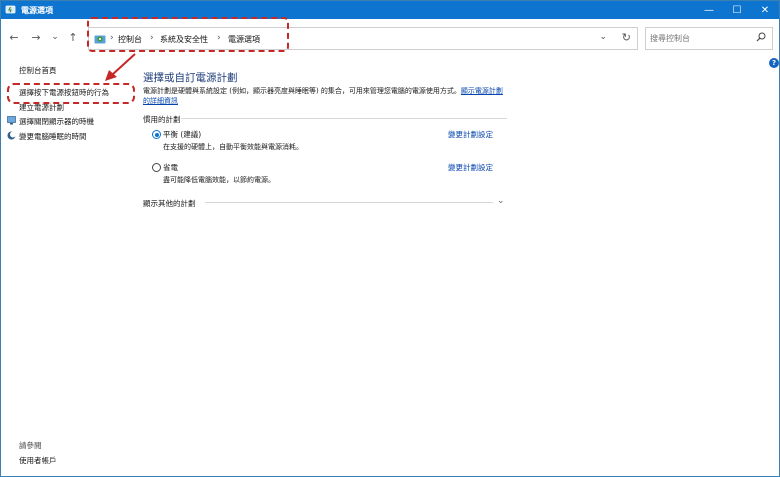 The height and width of the screenshot is (477, 780). Describe the element at coordinates (774, 63) in the screenshot. I see `help-icon: ?` at that location.